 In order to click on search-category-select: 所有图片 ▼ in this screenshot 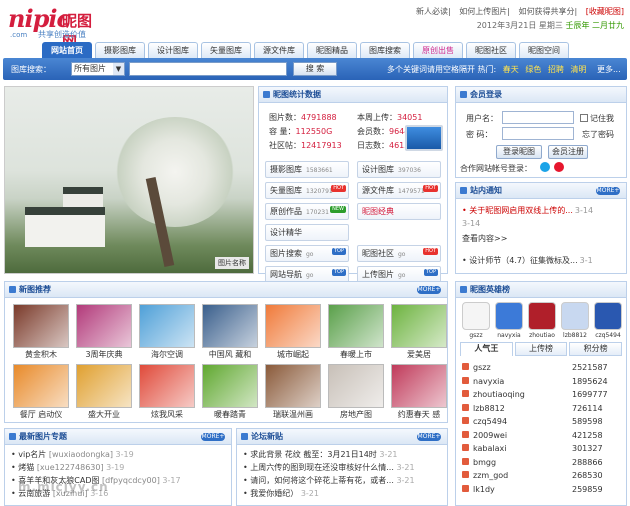, I will do `click(98, 69)`.